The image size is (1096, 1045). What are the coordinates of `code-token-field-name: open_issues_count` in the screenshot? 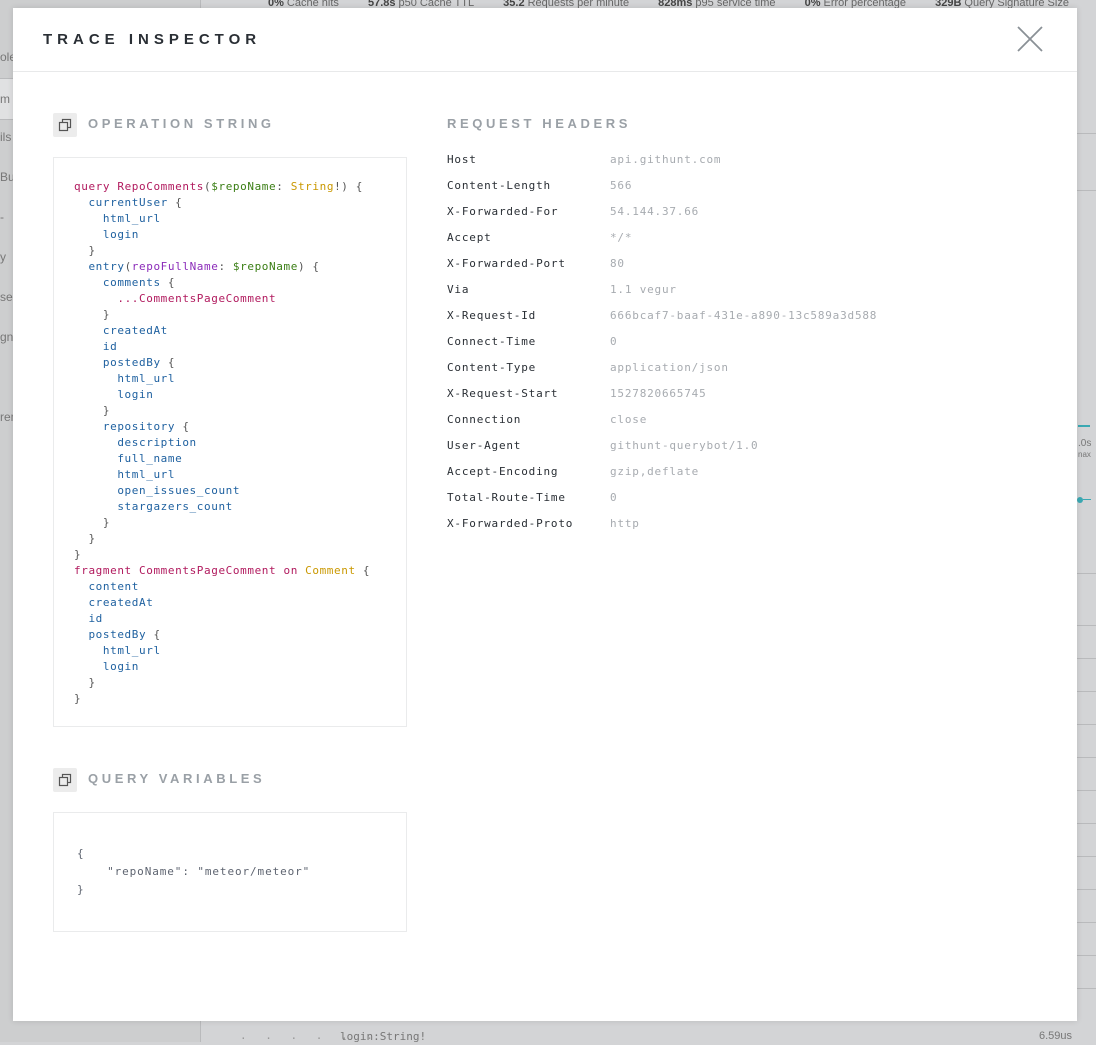 It's located at (157, 490).